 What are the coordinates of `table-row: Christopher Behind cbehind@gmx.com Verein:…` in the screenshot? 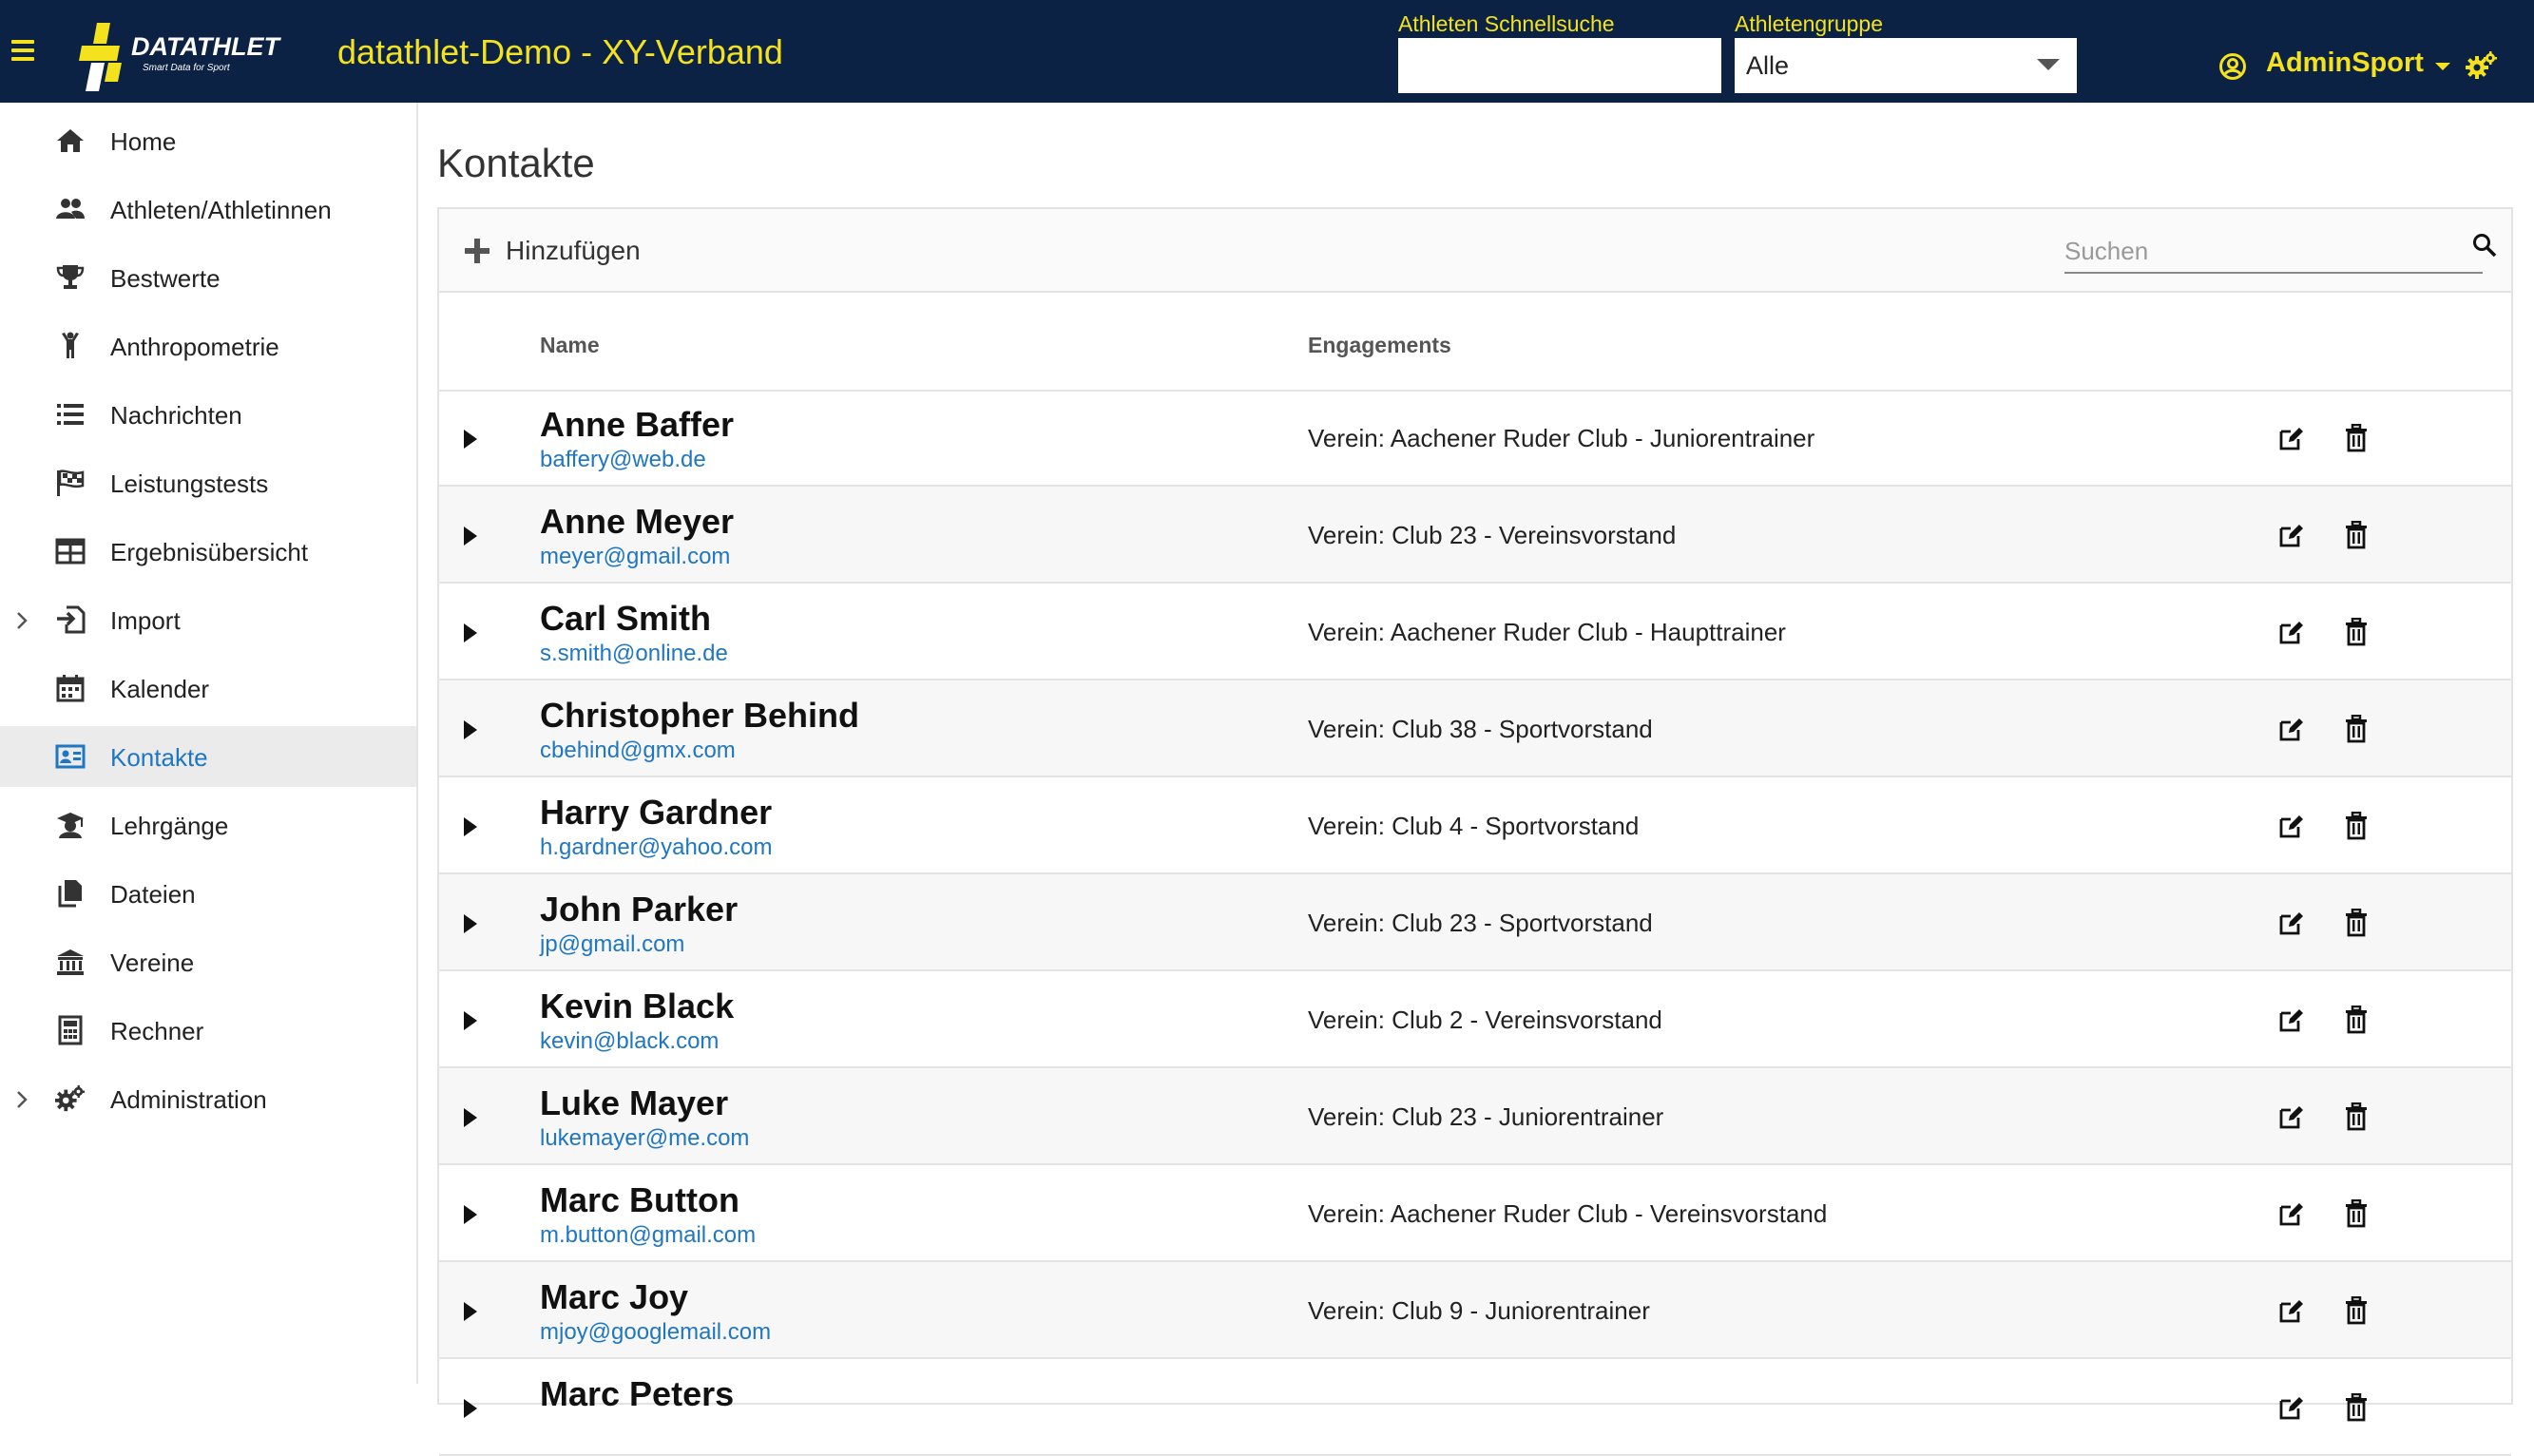 It's located at (1475, 728).